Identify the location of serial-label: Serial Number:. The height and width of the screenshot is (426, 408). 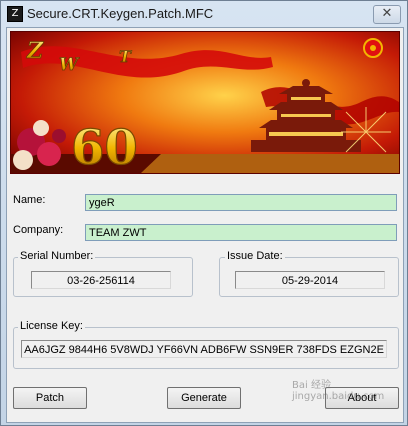
(57, 256).